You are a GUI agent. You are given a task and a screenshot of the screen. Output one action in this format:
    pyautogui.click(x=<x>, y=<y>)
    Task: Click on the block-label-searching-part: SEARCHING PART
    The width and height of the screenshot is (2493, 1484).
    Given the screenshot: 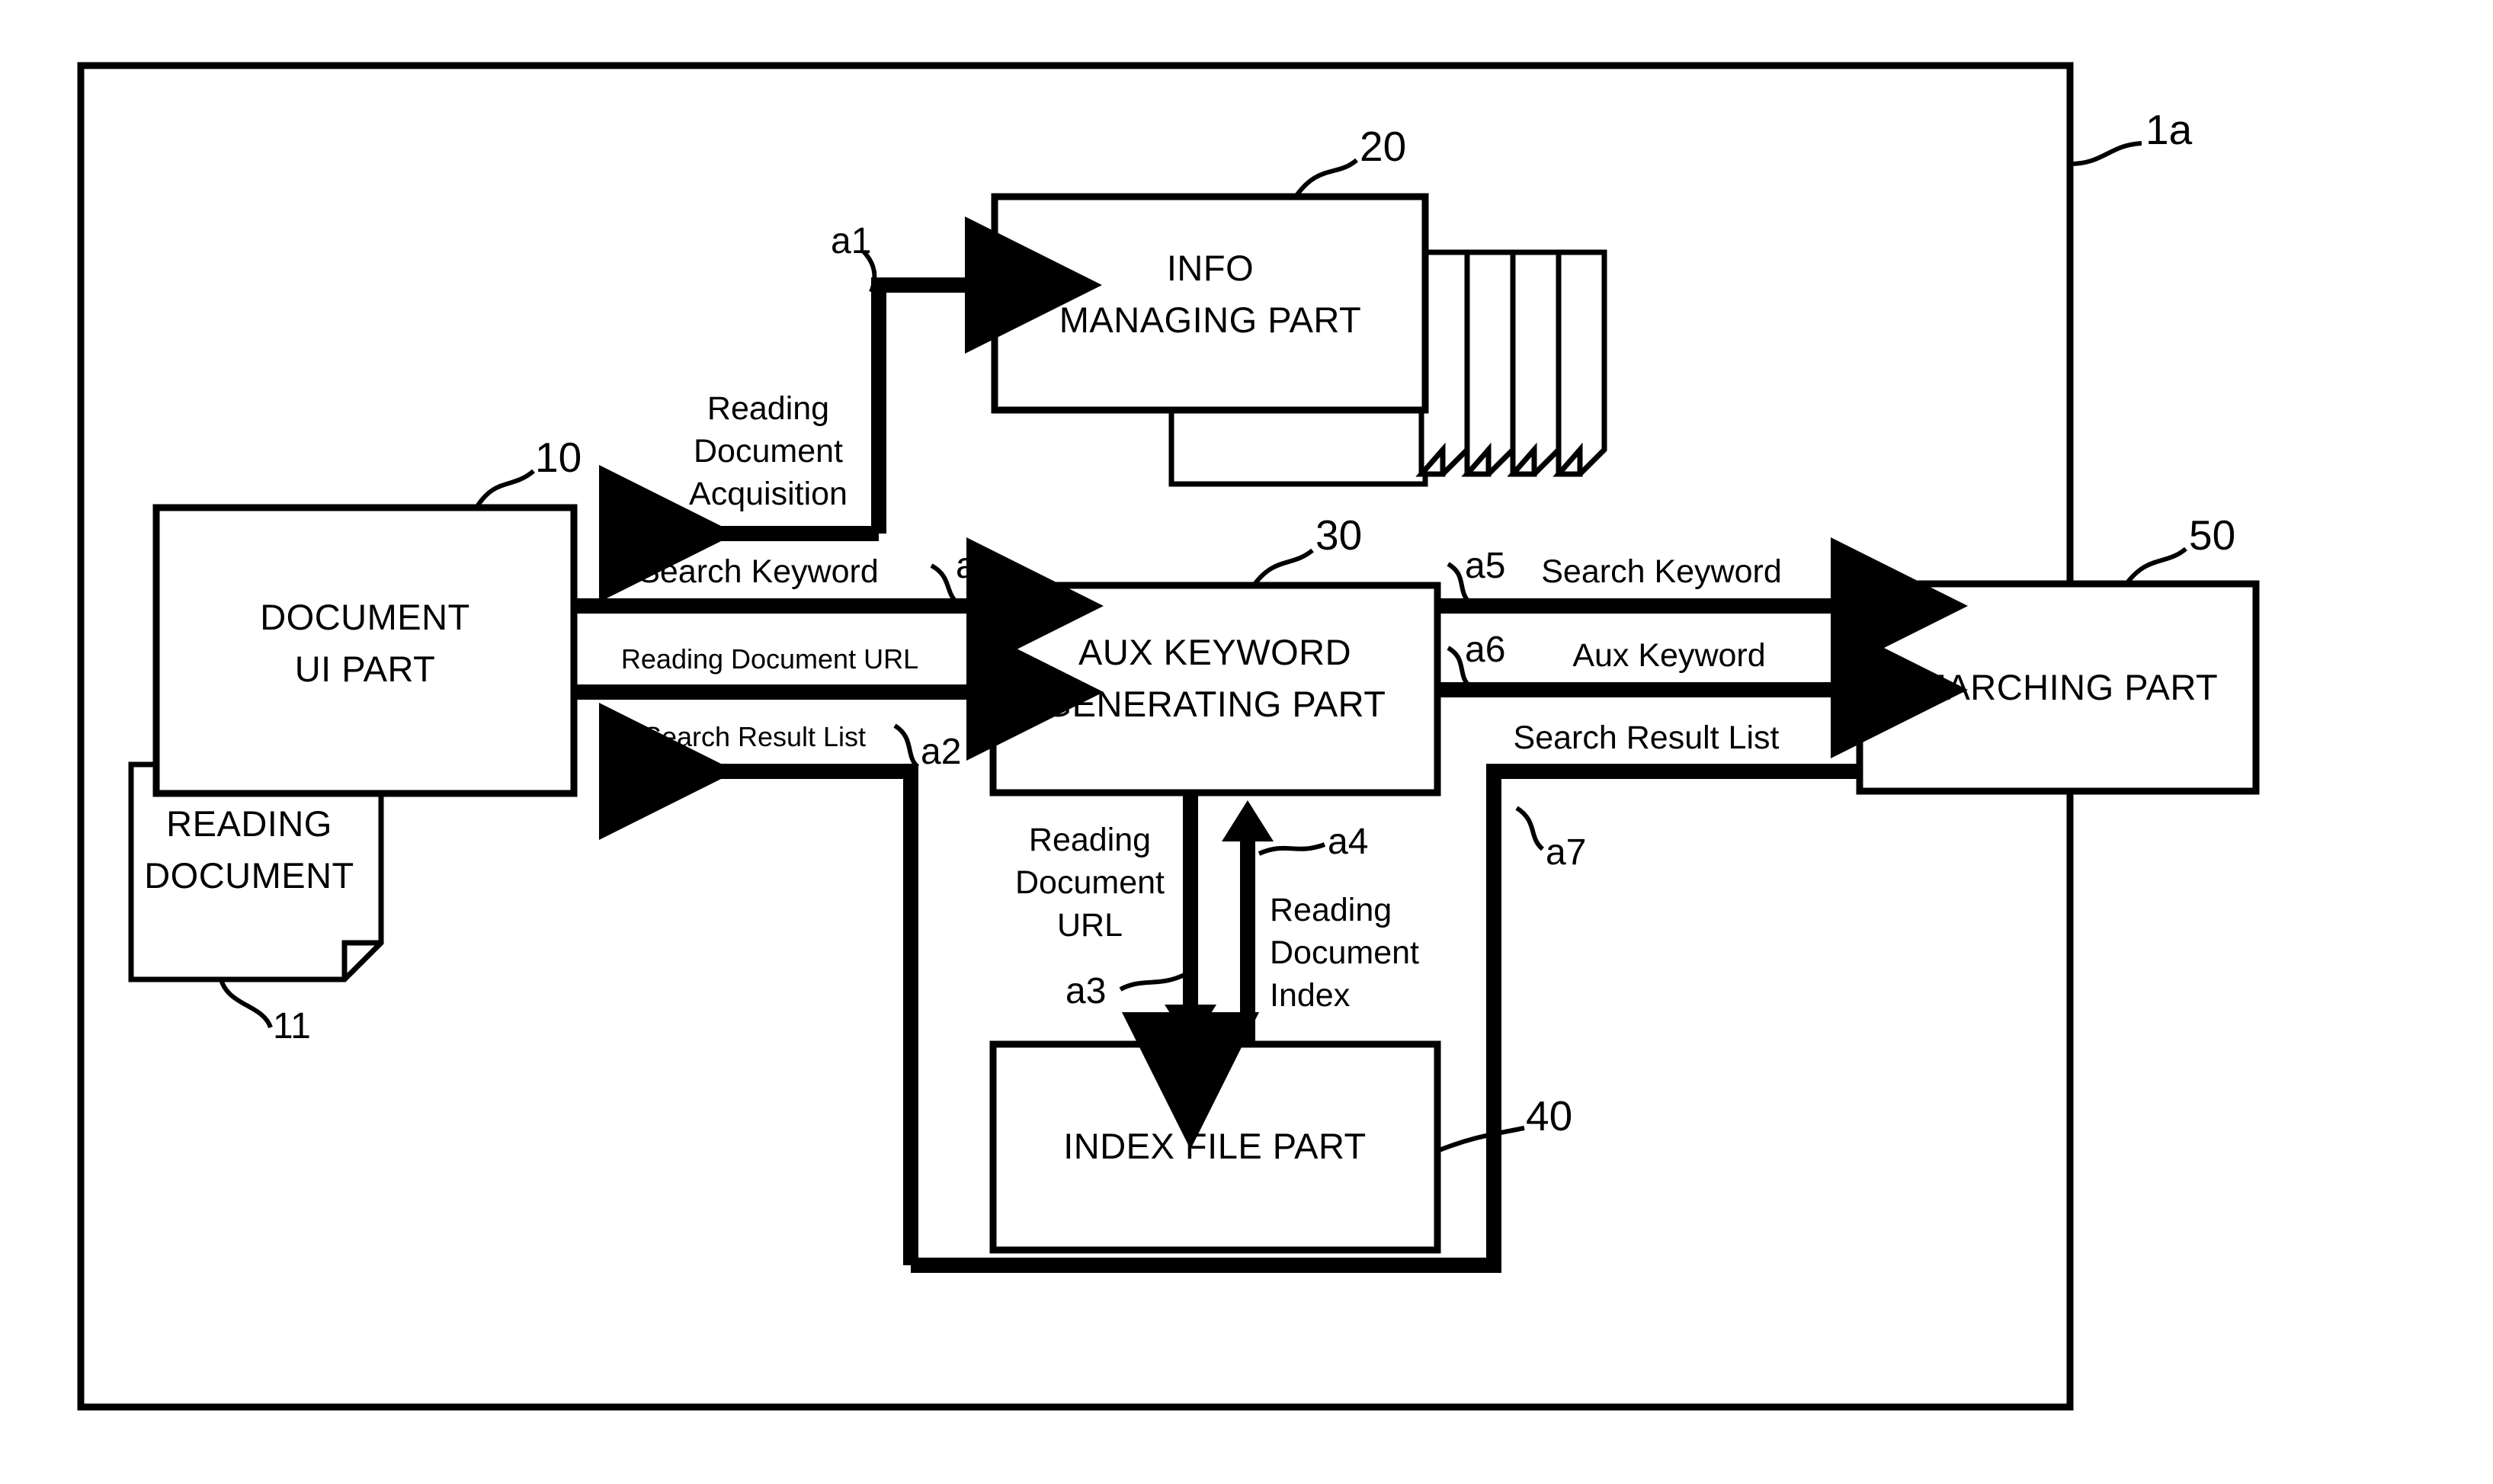 What is the action you would take?
    pyautogui.click(x=2058, y=687)
    